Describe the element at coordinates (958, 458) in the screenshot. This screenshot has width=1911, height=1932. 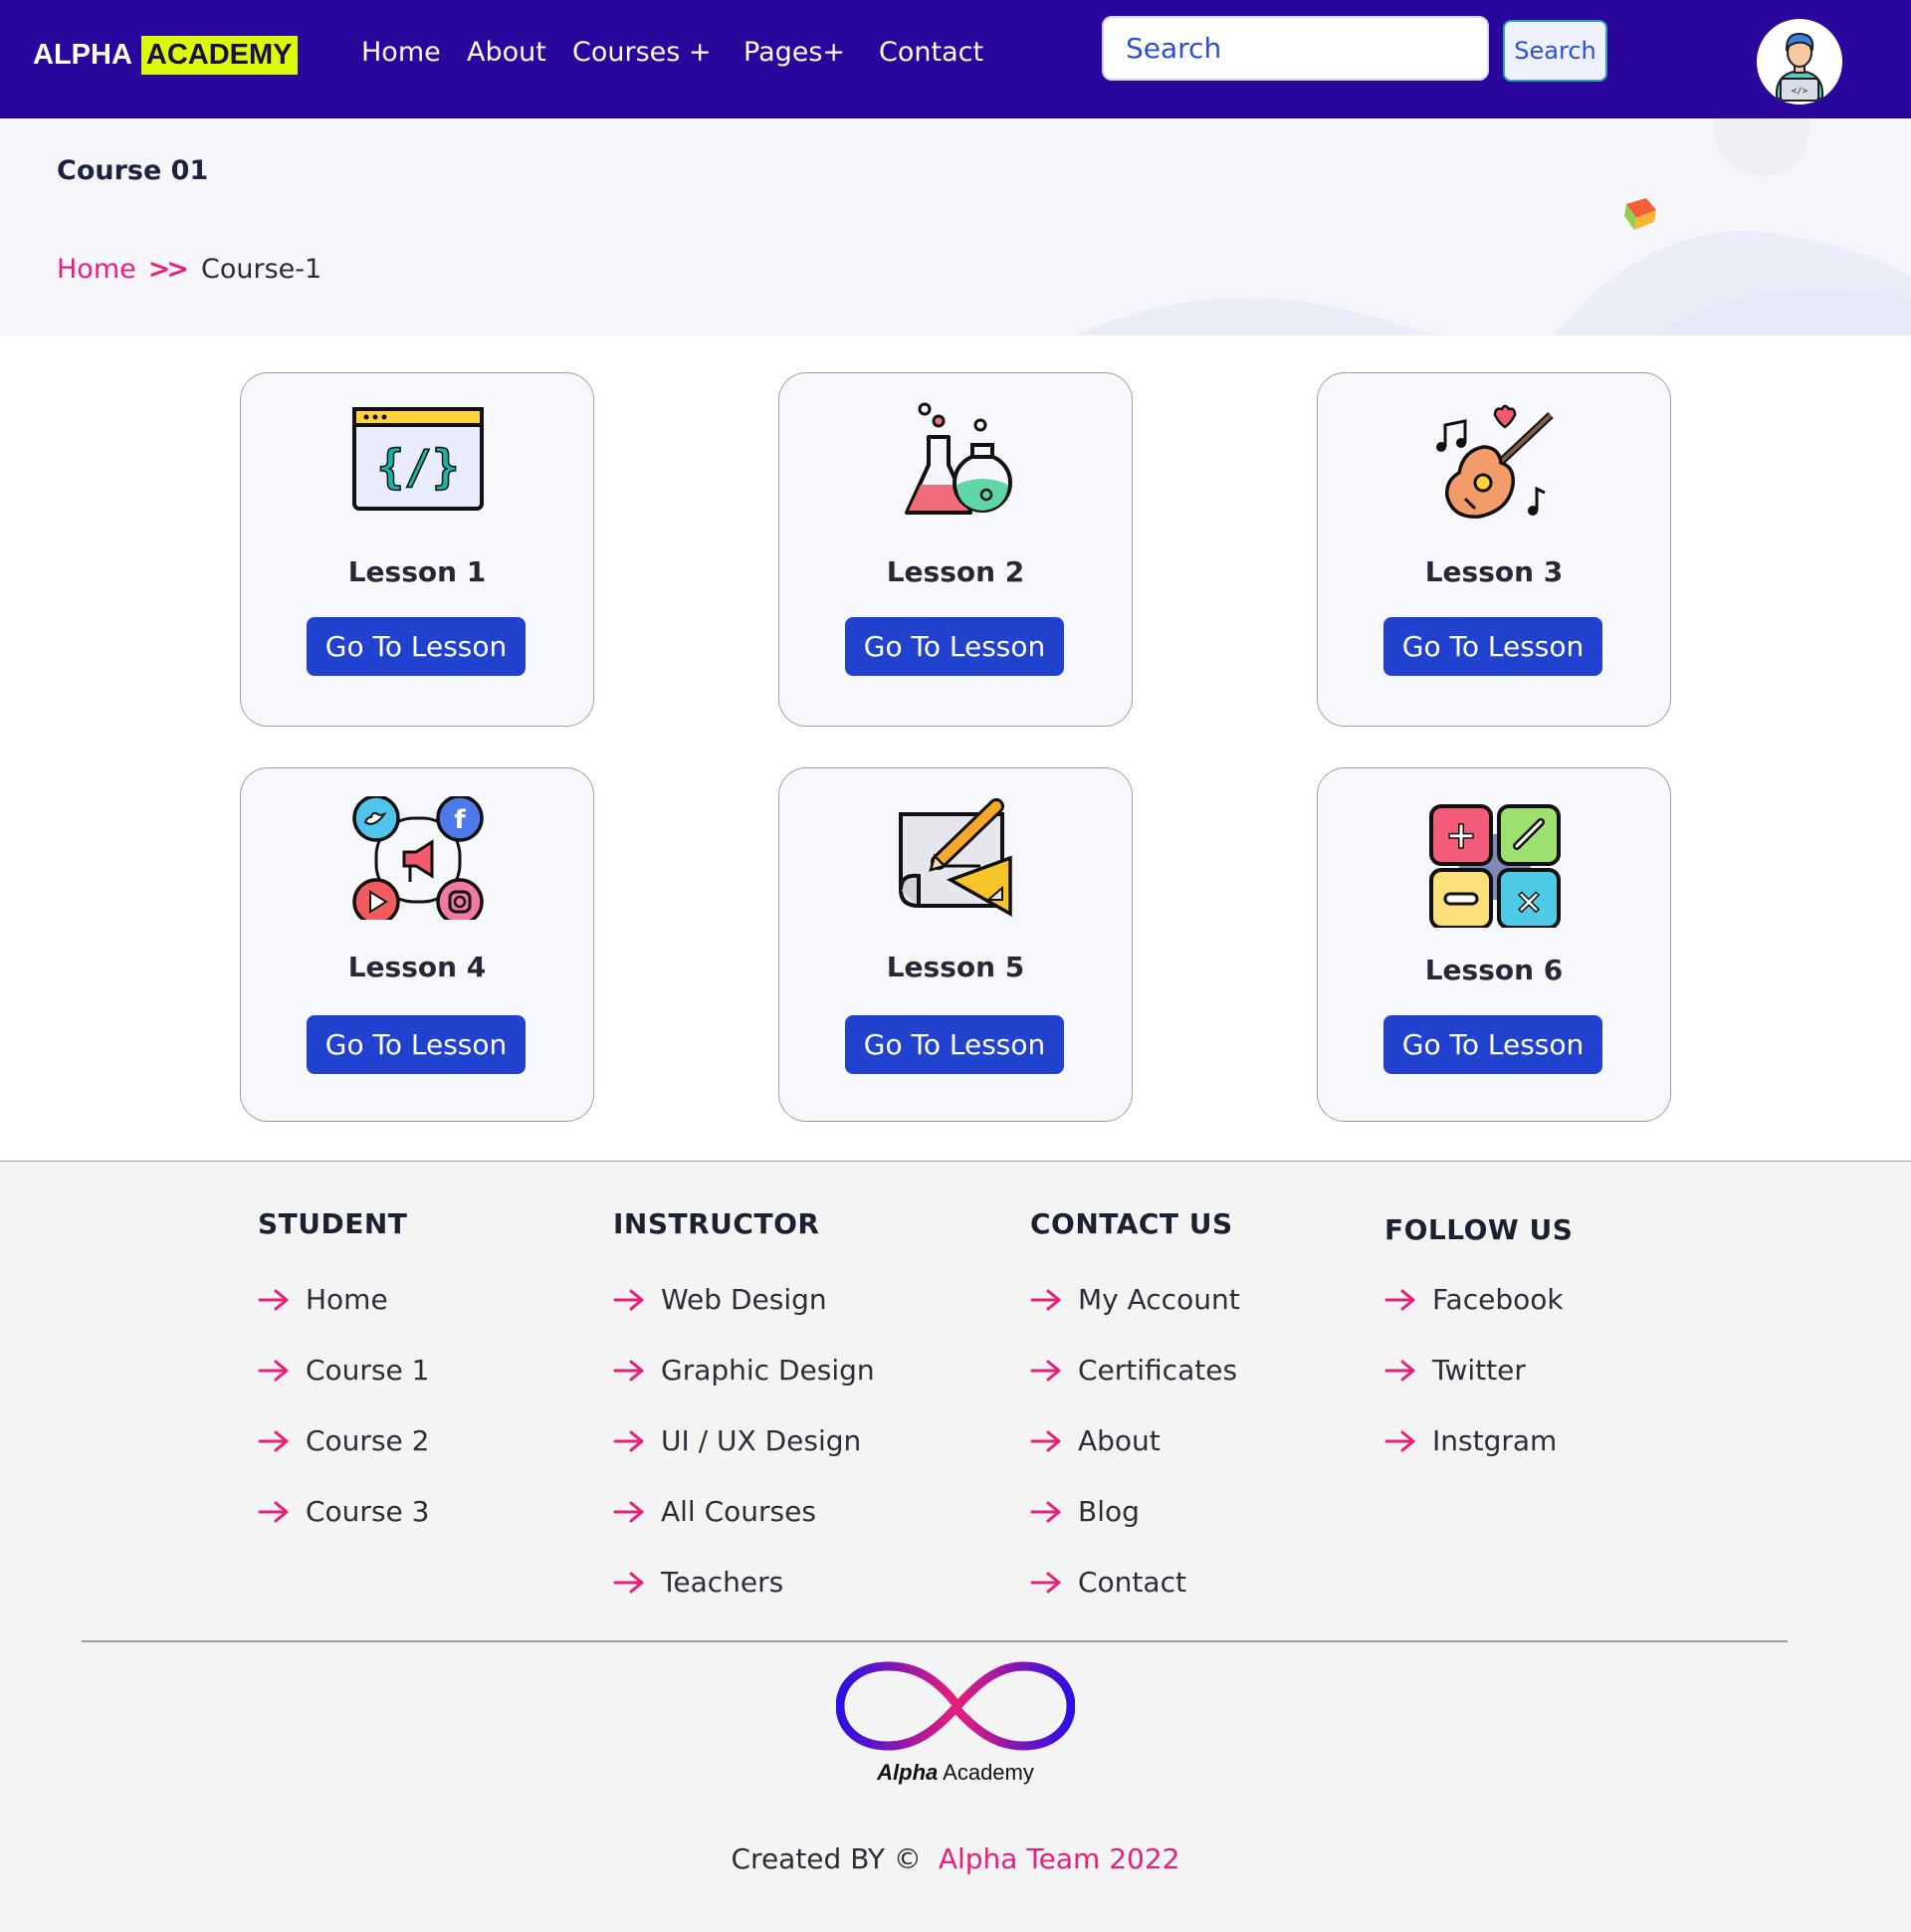
I see `chemistry-flasks-icon` at that location.